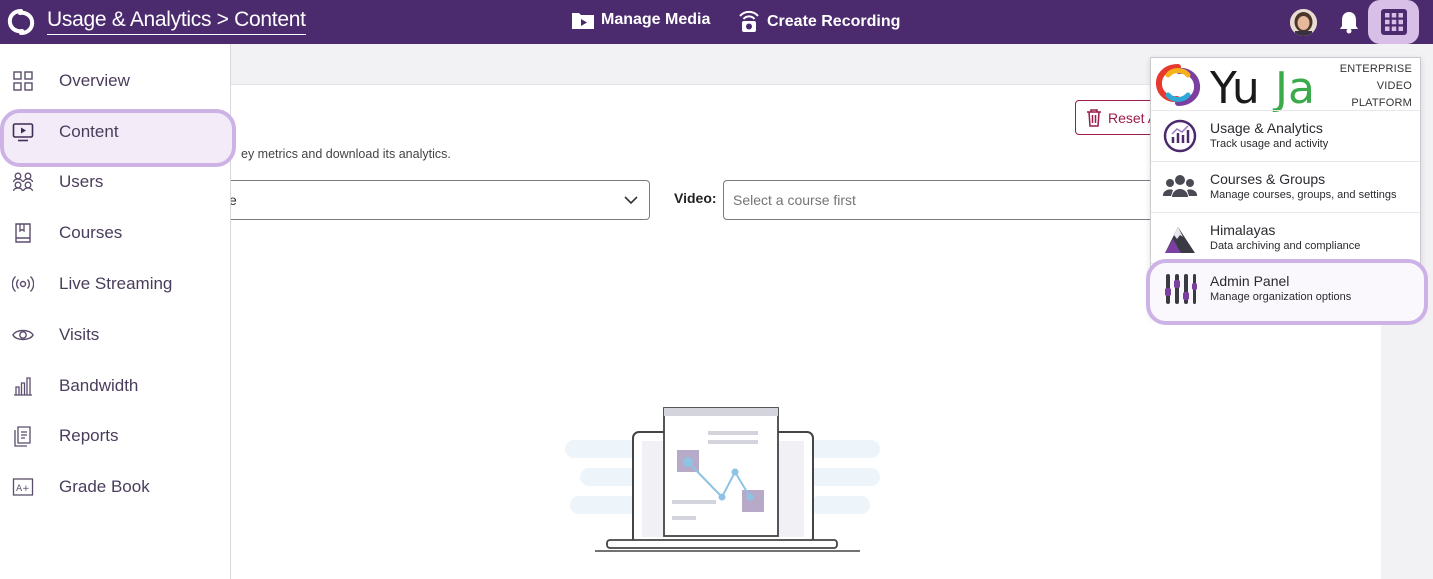  I want to click on groups-icon, so click(1180, 186).